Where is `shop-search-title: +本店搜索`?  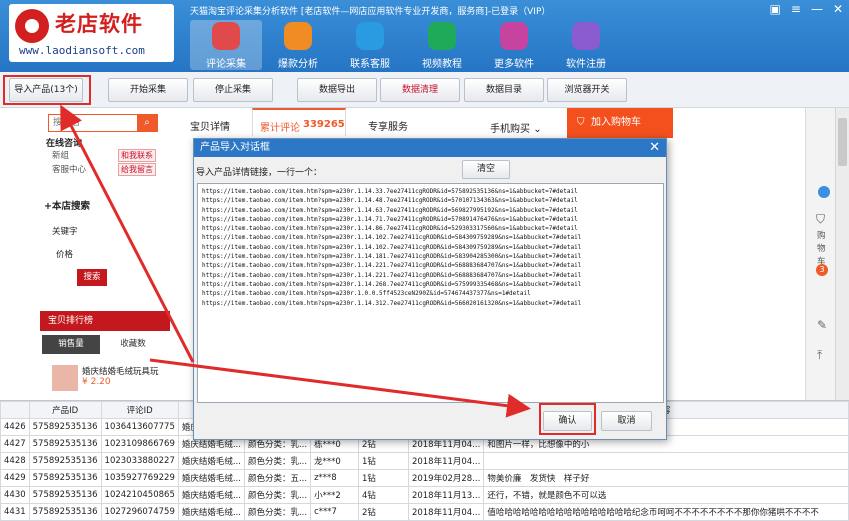 shop-search-title: +本店搜索 is located at coordinates (67, 206).